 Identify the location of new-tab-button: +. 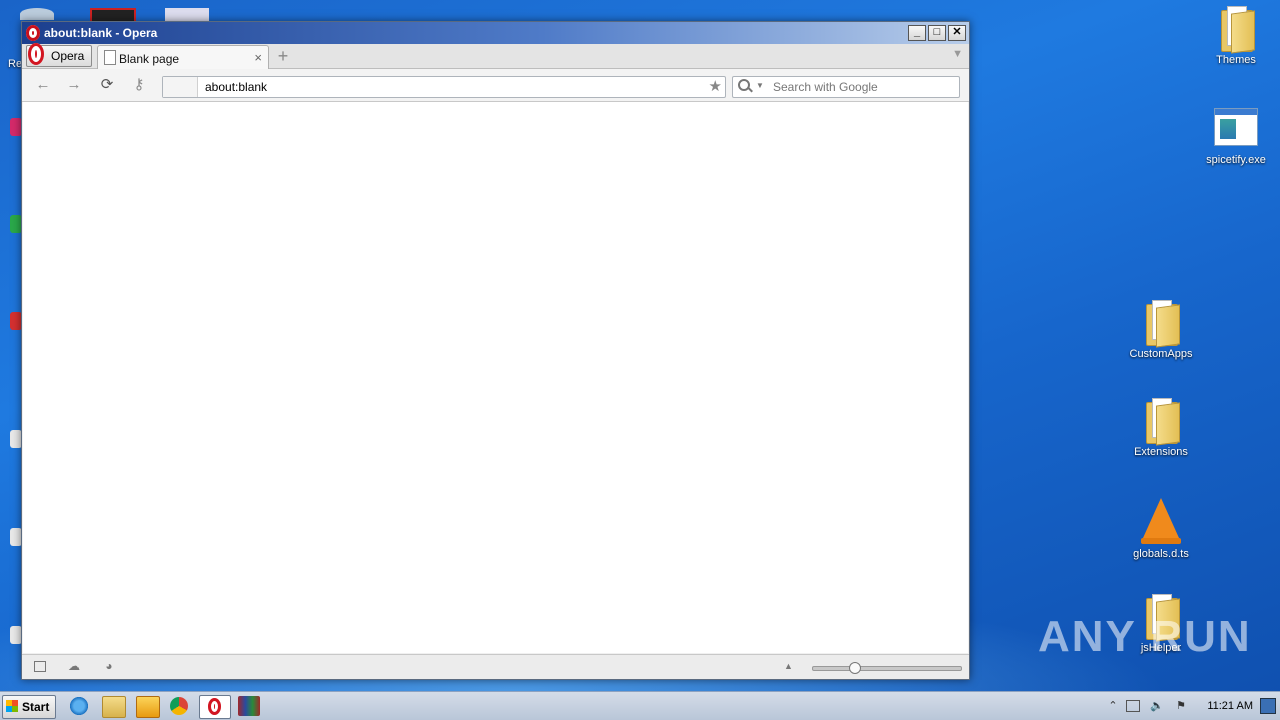
(283, 56).